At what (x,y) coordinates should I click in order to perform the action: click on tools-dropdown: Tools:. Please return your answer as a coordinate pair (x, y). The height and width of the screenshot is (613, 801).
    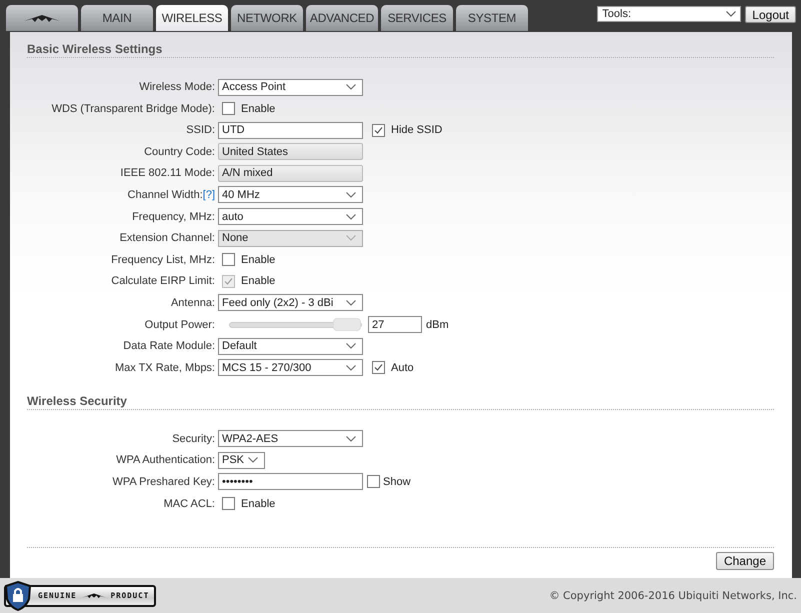
    Looking at the image, I should click on (669, 14).